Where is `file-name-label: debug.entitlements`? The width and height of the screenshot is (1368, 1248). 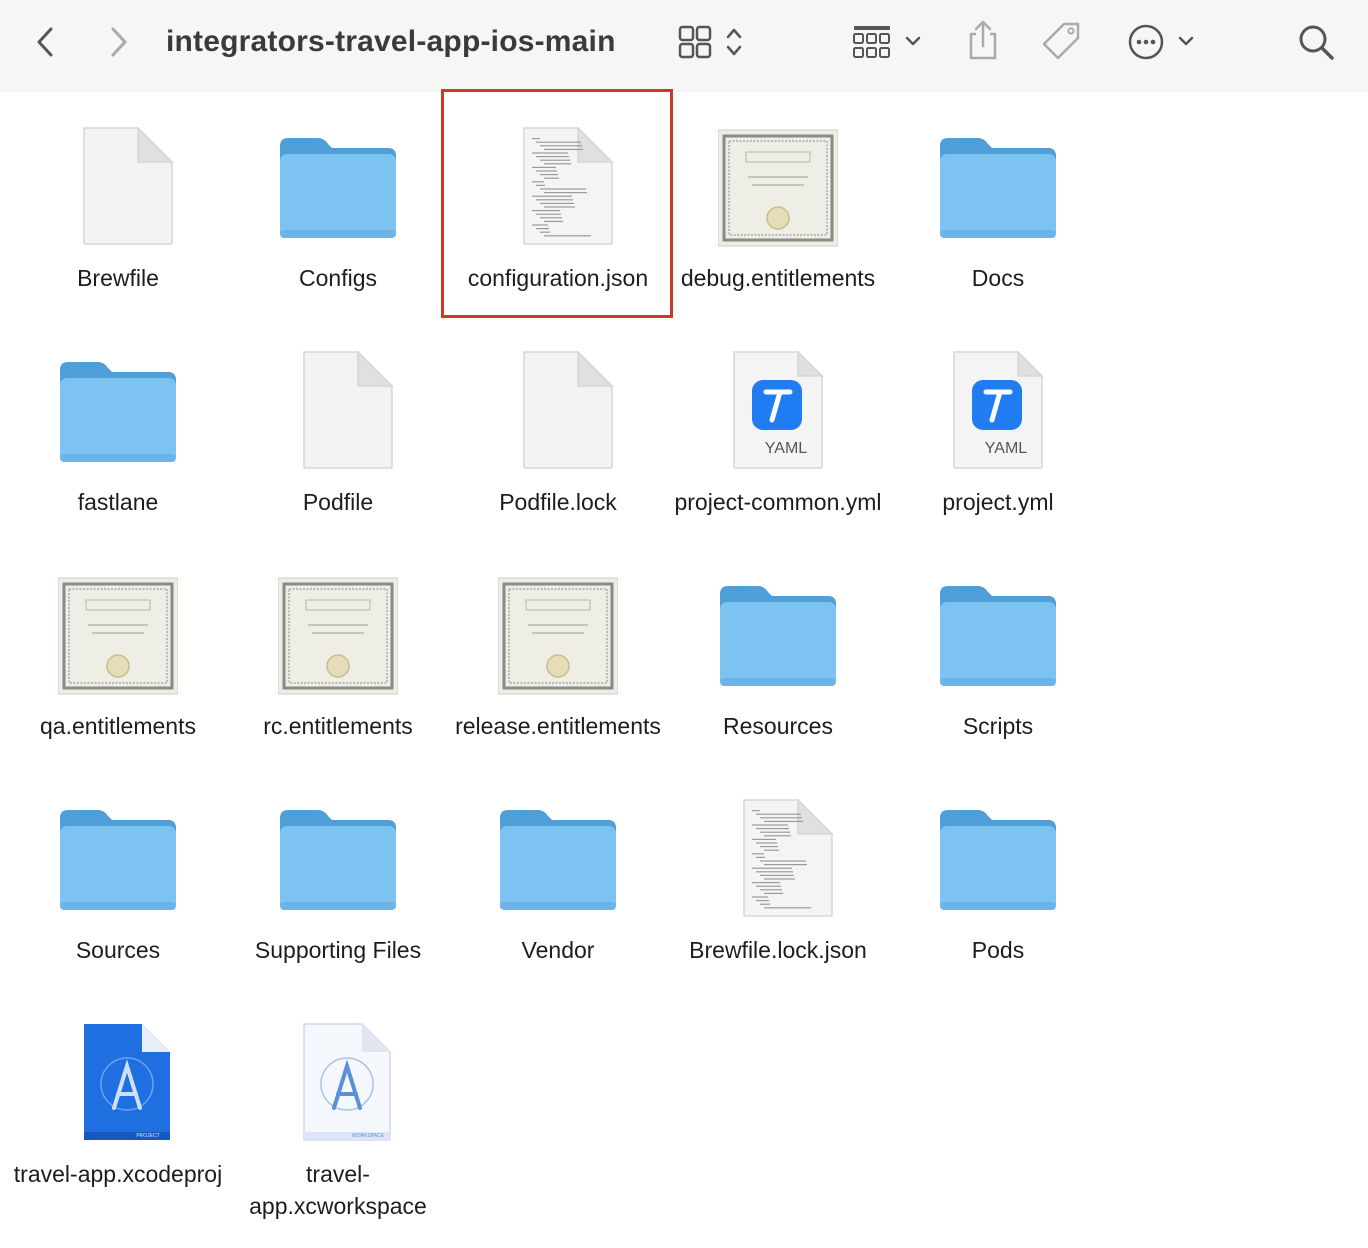 file-name-label: debug.entitlements is located at coordinates (778, 278).